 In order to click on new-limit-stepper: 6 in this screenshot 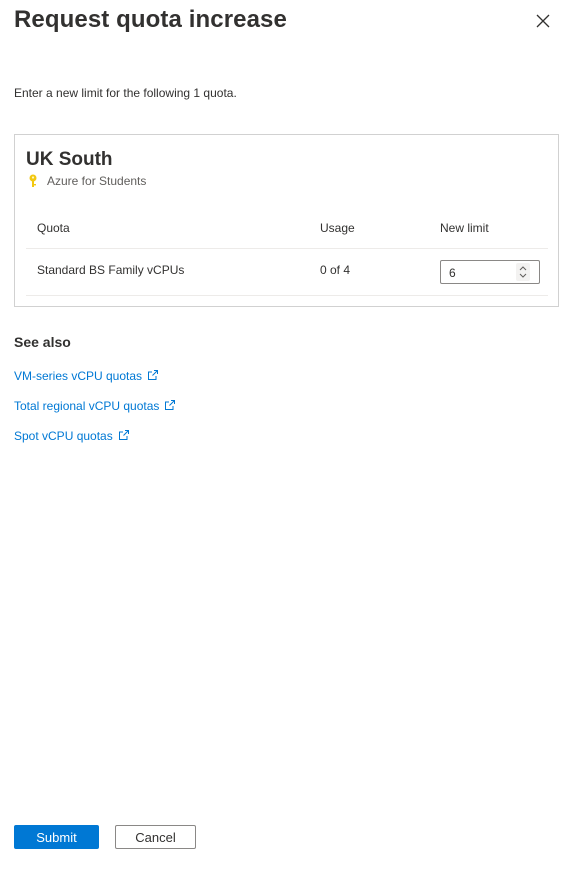, I will do `click(490, 272)`.